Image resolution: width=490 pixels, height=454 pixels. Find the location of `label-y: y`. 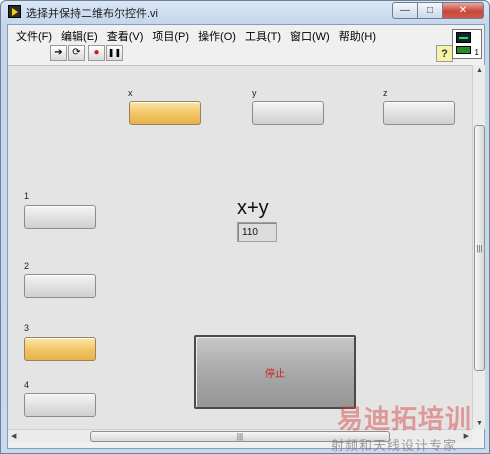

label-y: y is located at coordinates (254, 93).